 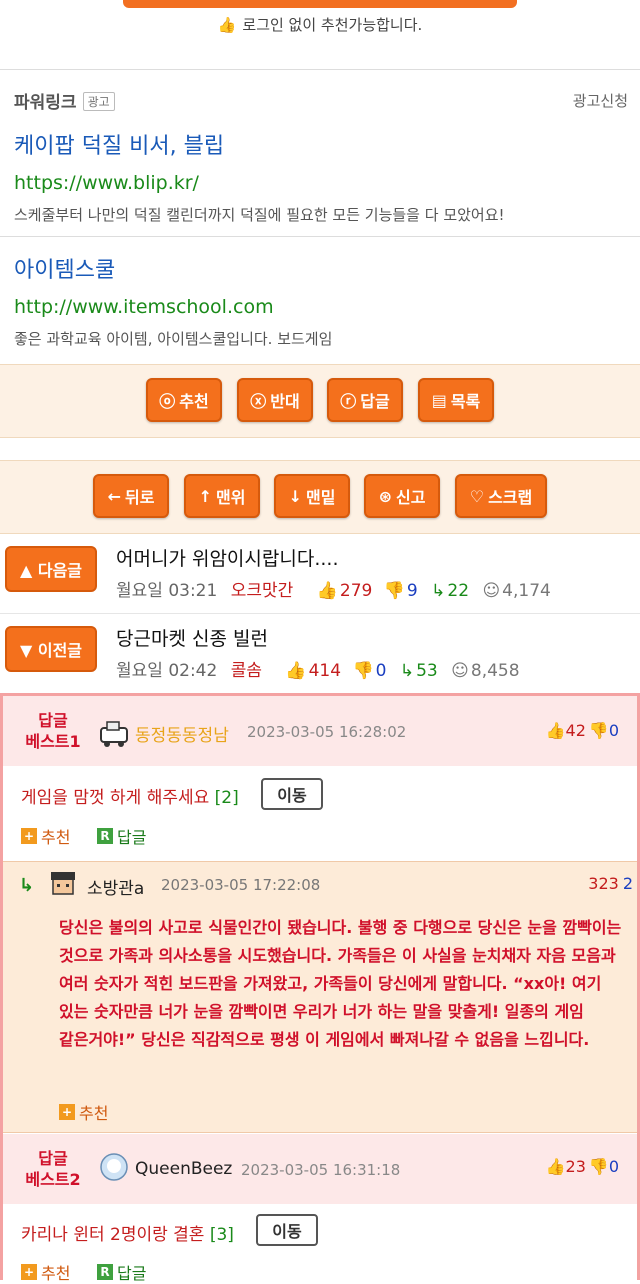 I want to click on best-nick: 동정동동정남, so click(x=182, y=733).